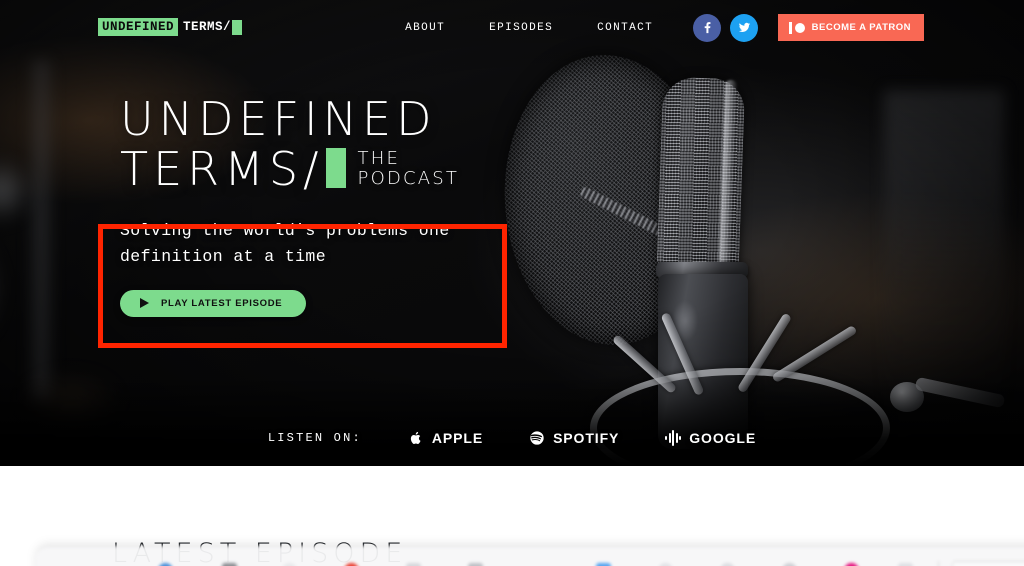  What do you see at coordinates (278, 119) in the screenshot?
I see `hero-title-line-1: UNDEFINED` at bounding box center [278, 119].